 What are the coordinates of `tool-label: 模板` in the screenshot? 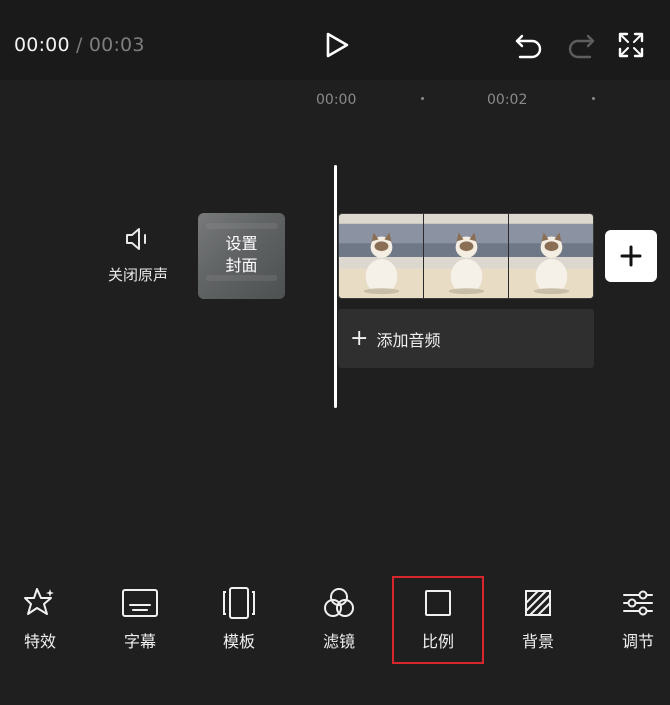 It's located at (238, 641).